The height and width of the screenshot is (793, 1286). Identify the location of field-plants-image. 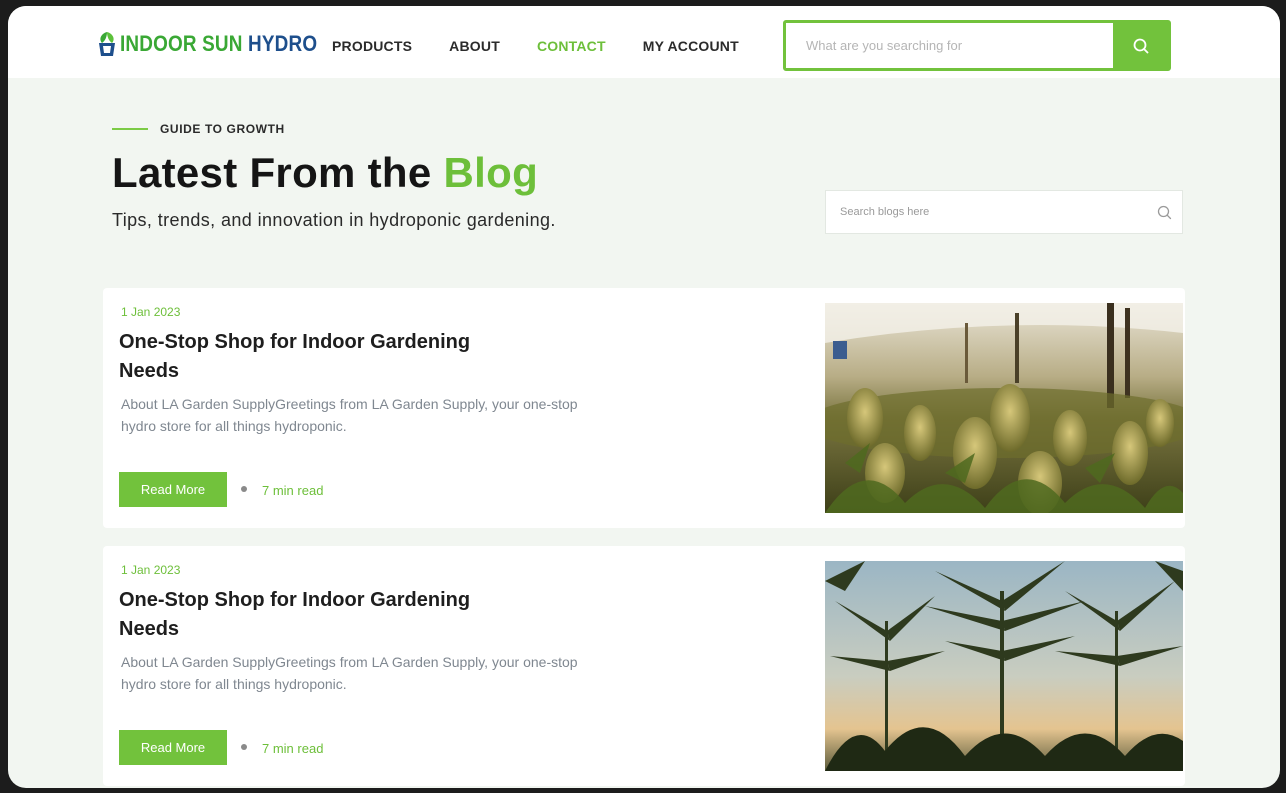
(1004, 666).